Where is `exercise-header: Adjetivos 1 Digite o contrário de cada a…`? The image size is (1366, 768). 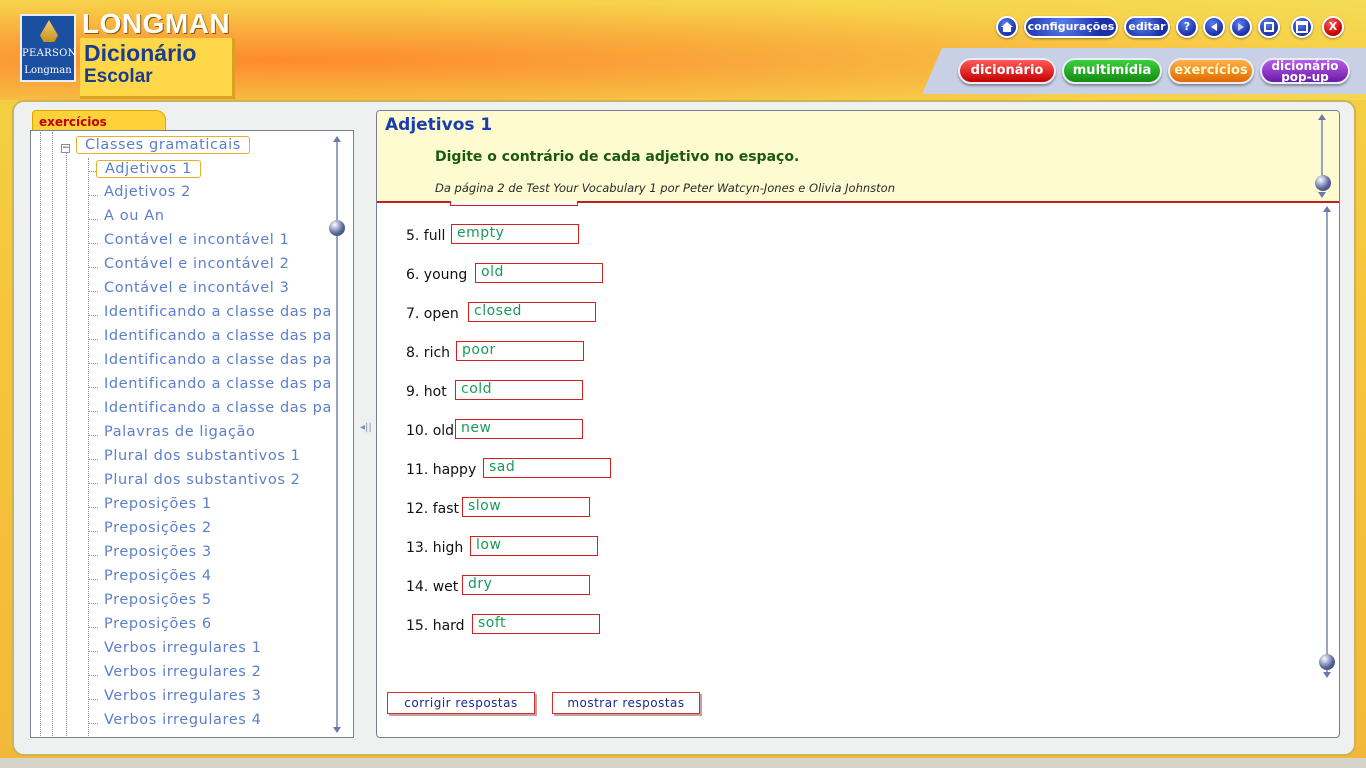 exercise-header: Adjetivos 1 Digite o contrário de cada a… is located at coordinates (858, 157).